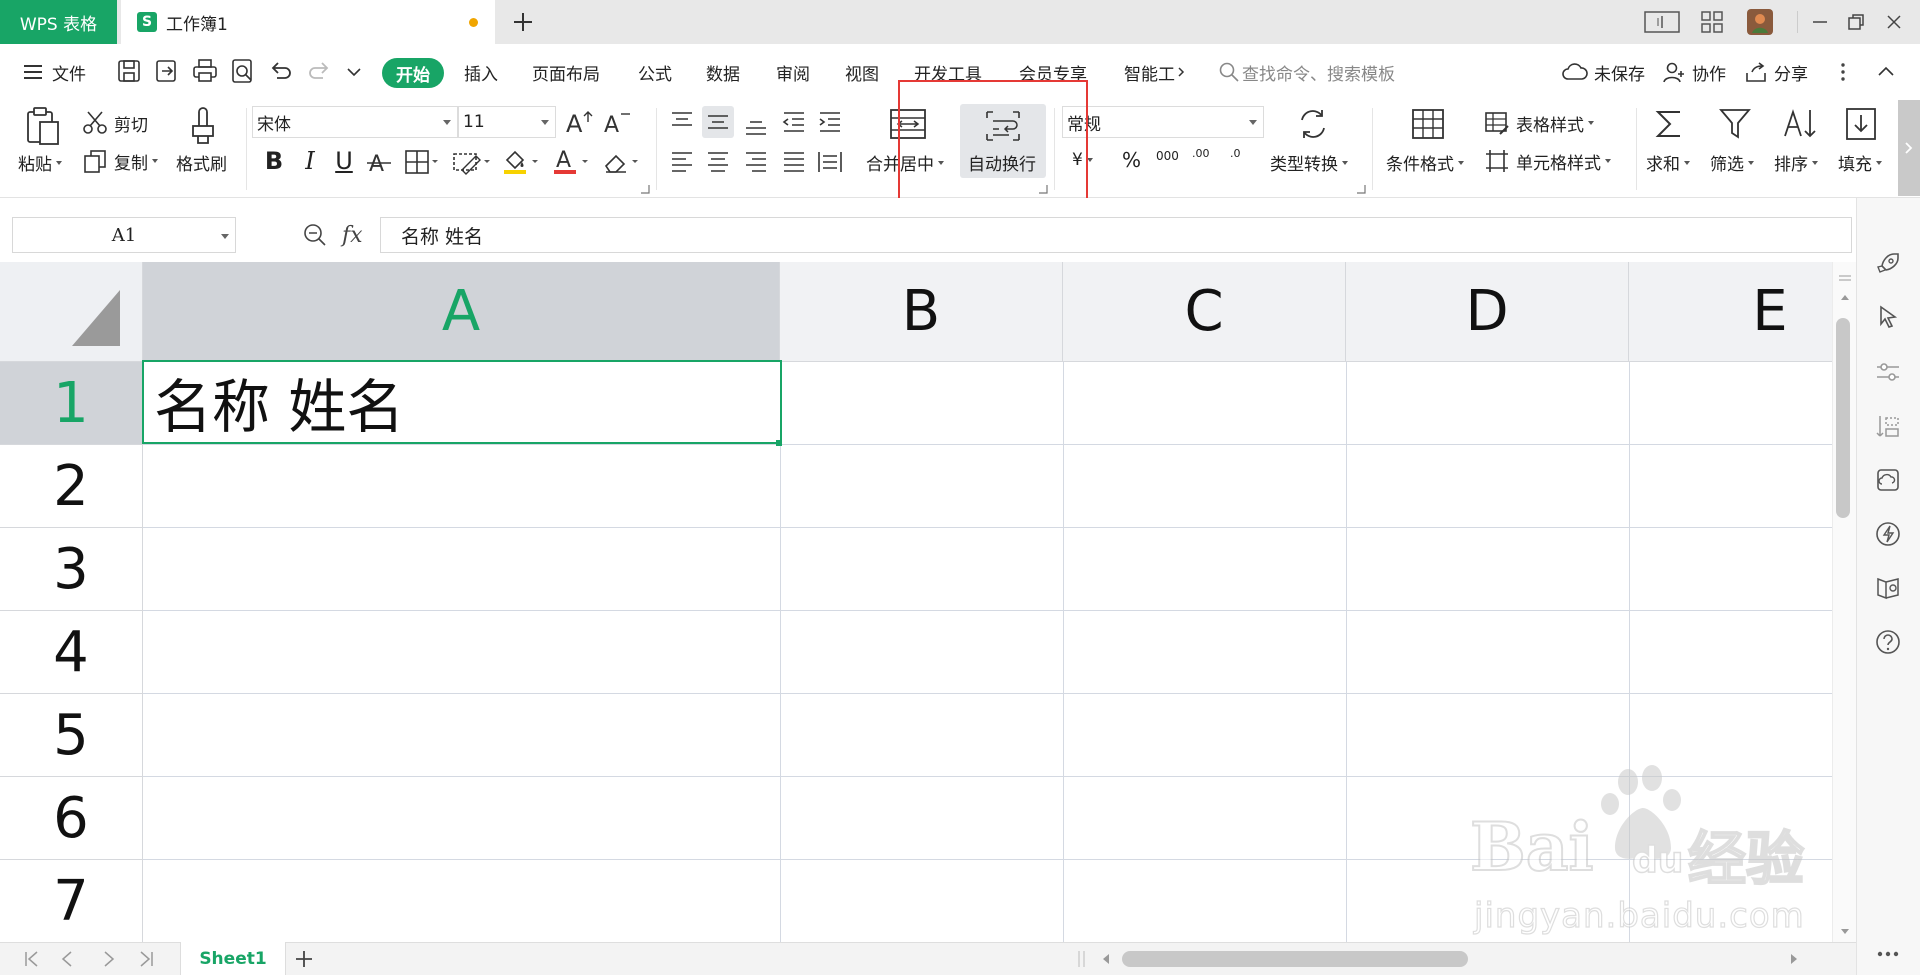 The image size is (1920, 975). I want to click on cell-pattern-button, so click(472, 162).